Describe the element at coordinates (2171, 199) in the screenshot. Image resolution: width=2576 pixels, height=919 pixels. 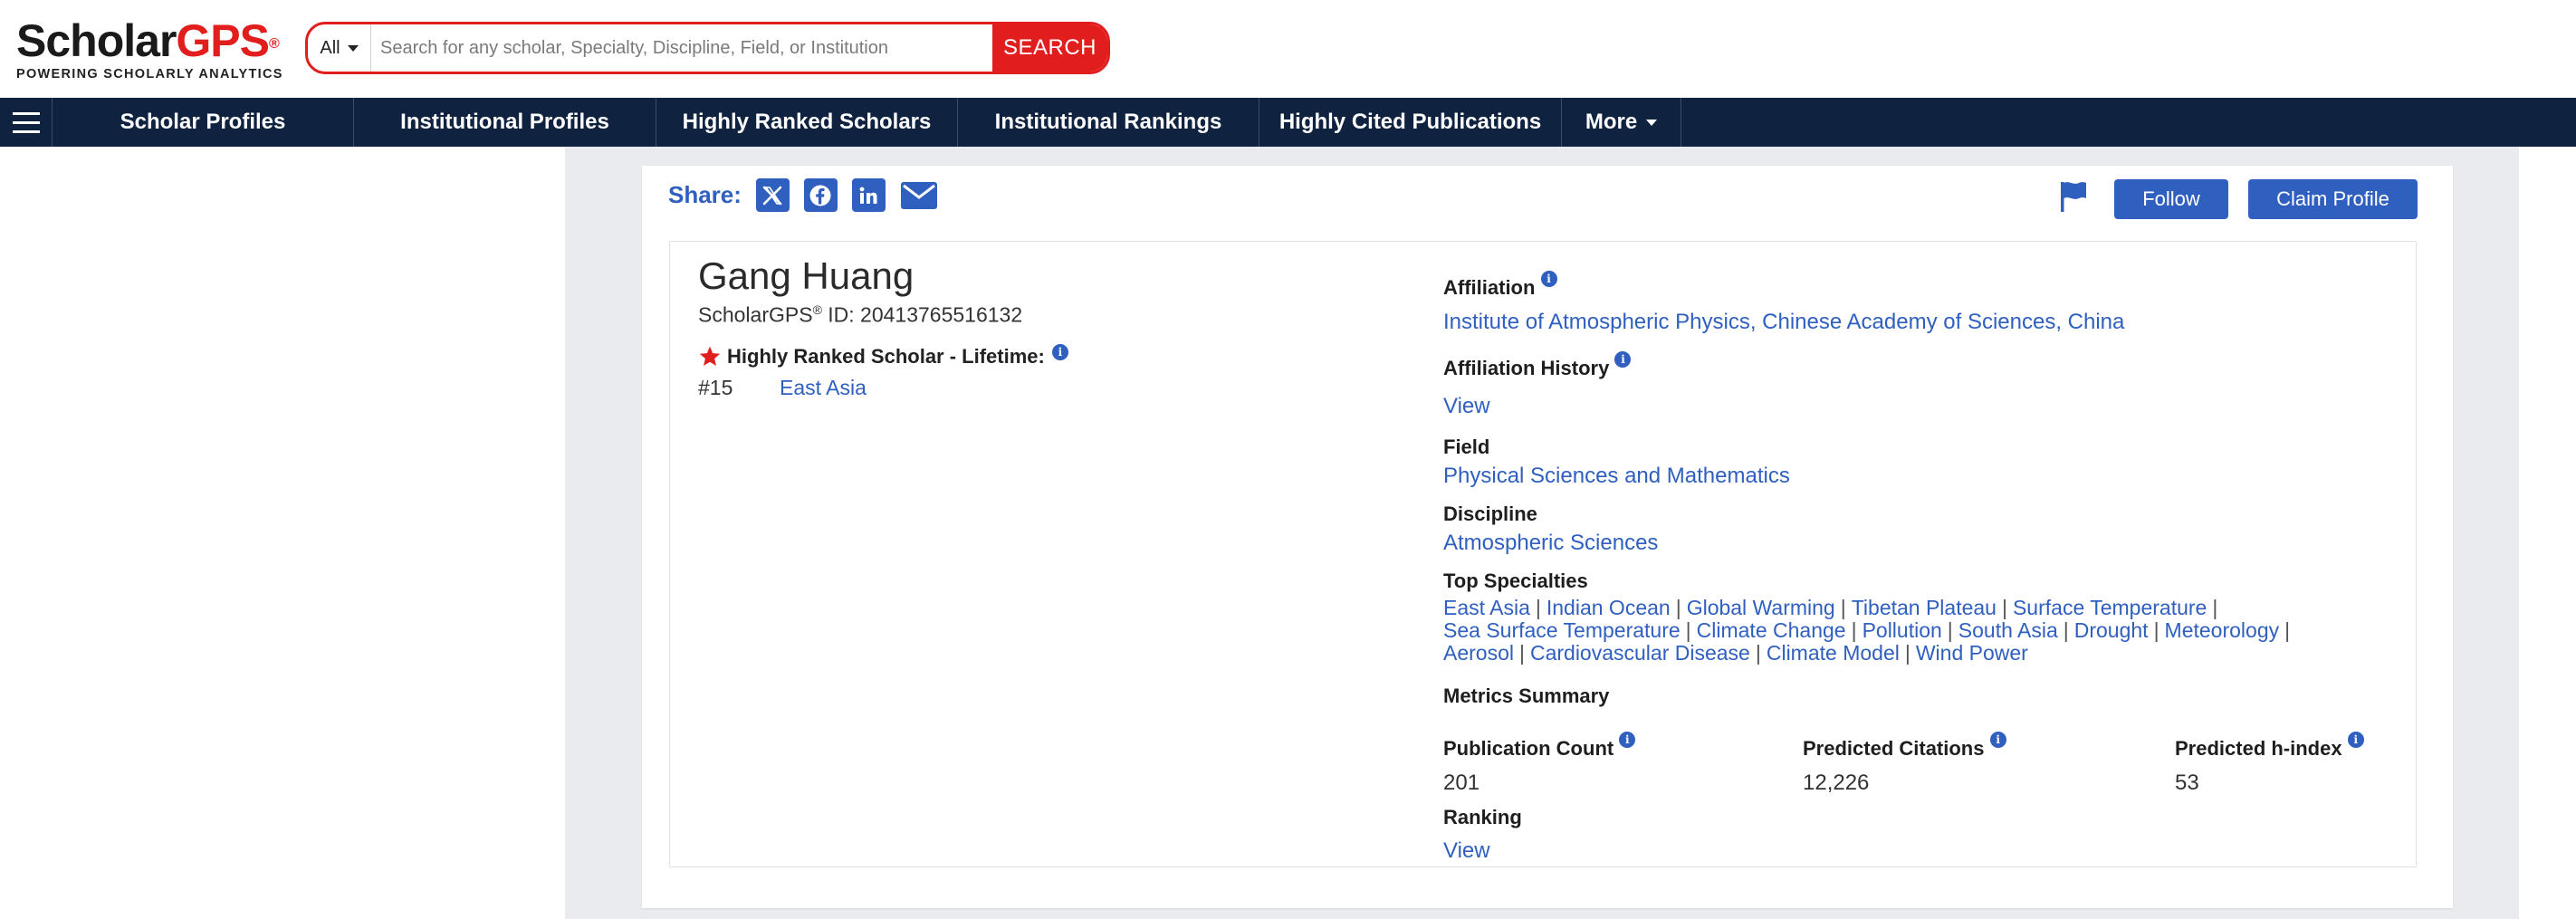
I see `follow-button: Follow` at that location.